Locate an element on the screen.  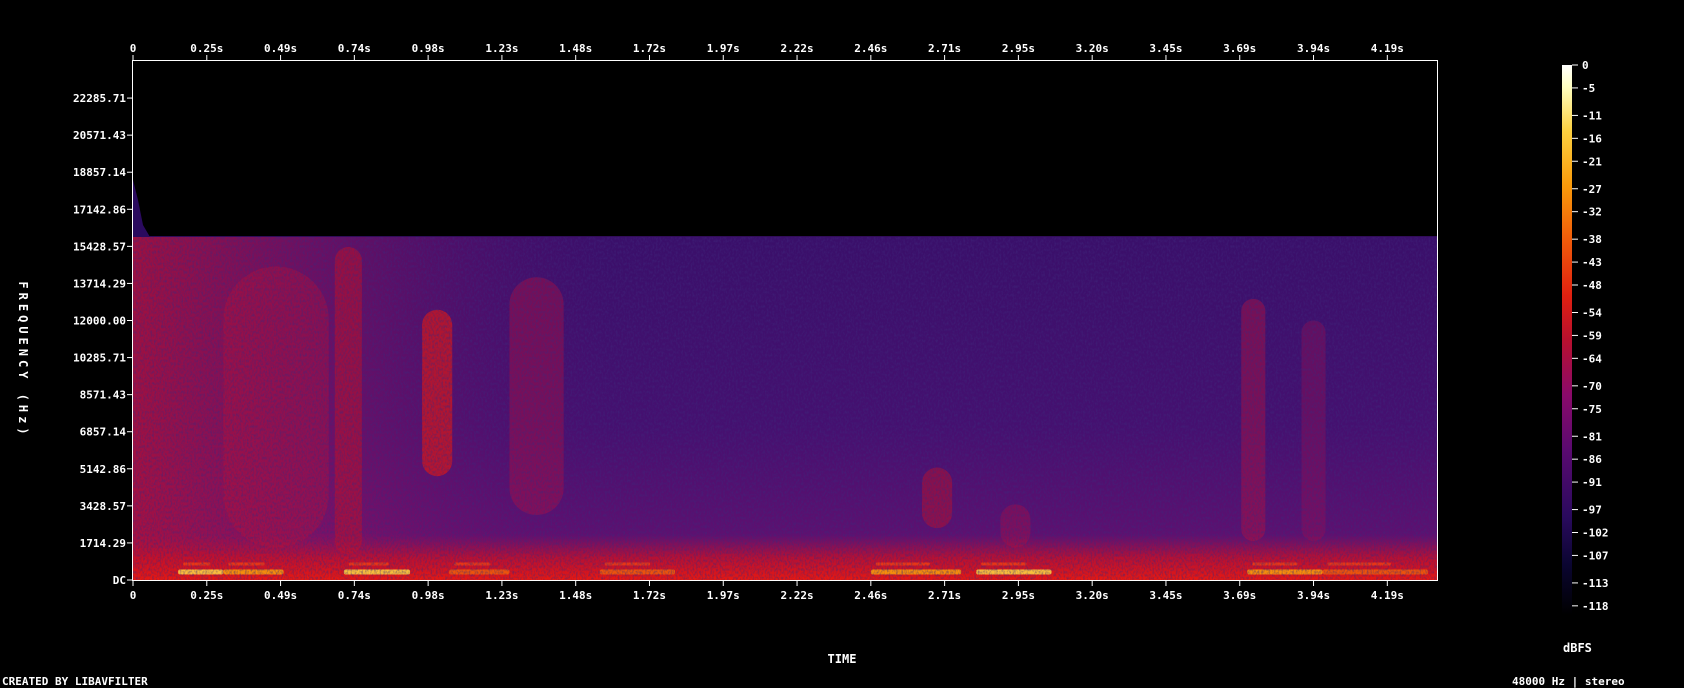
x-top-tick-label: 0.98s is located at coordinates (428, 48).